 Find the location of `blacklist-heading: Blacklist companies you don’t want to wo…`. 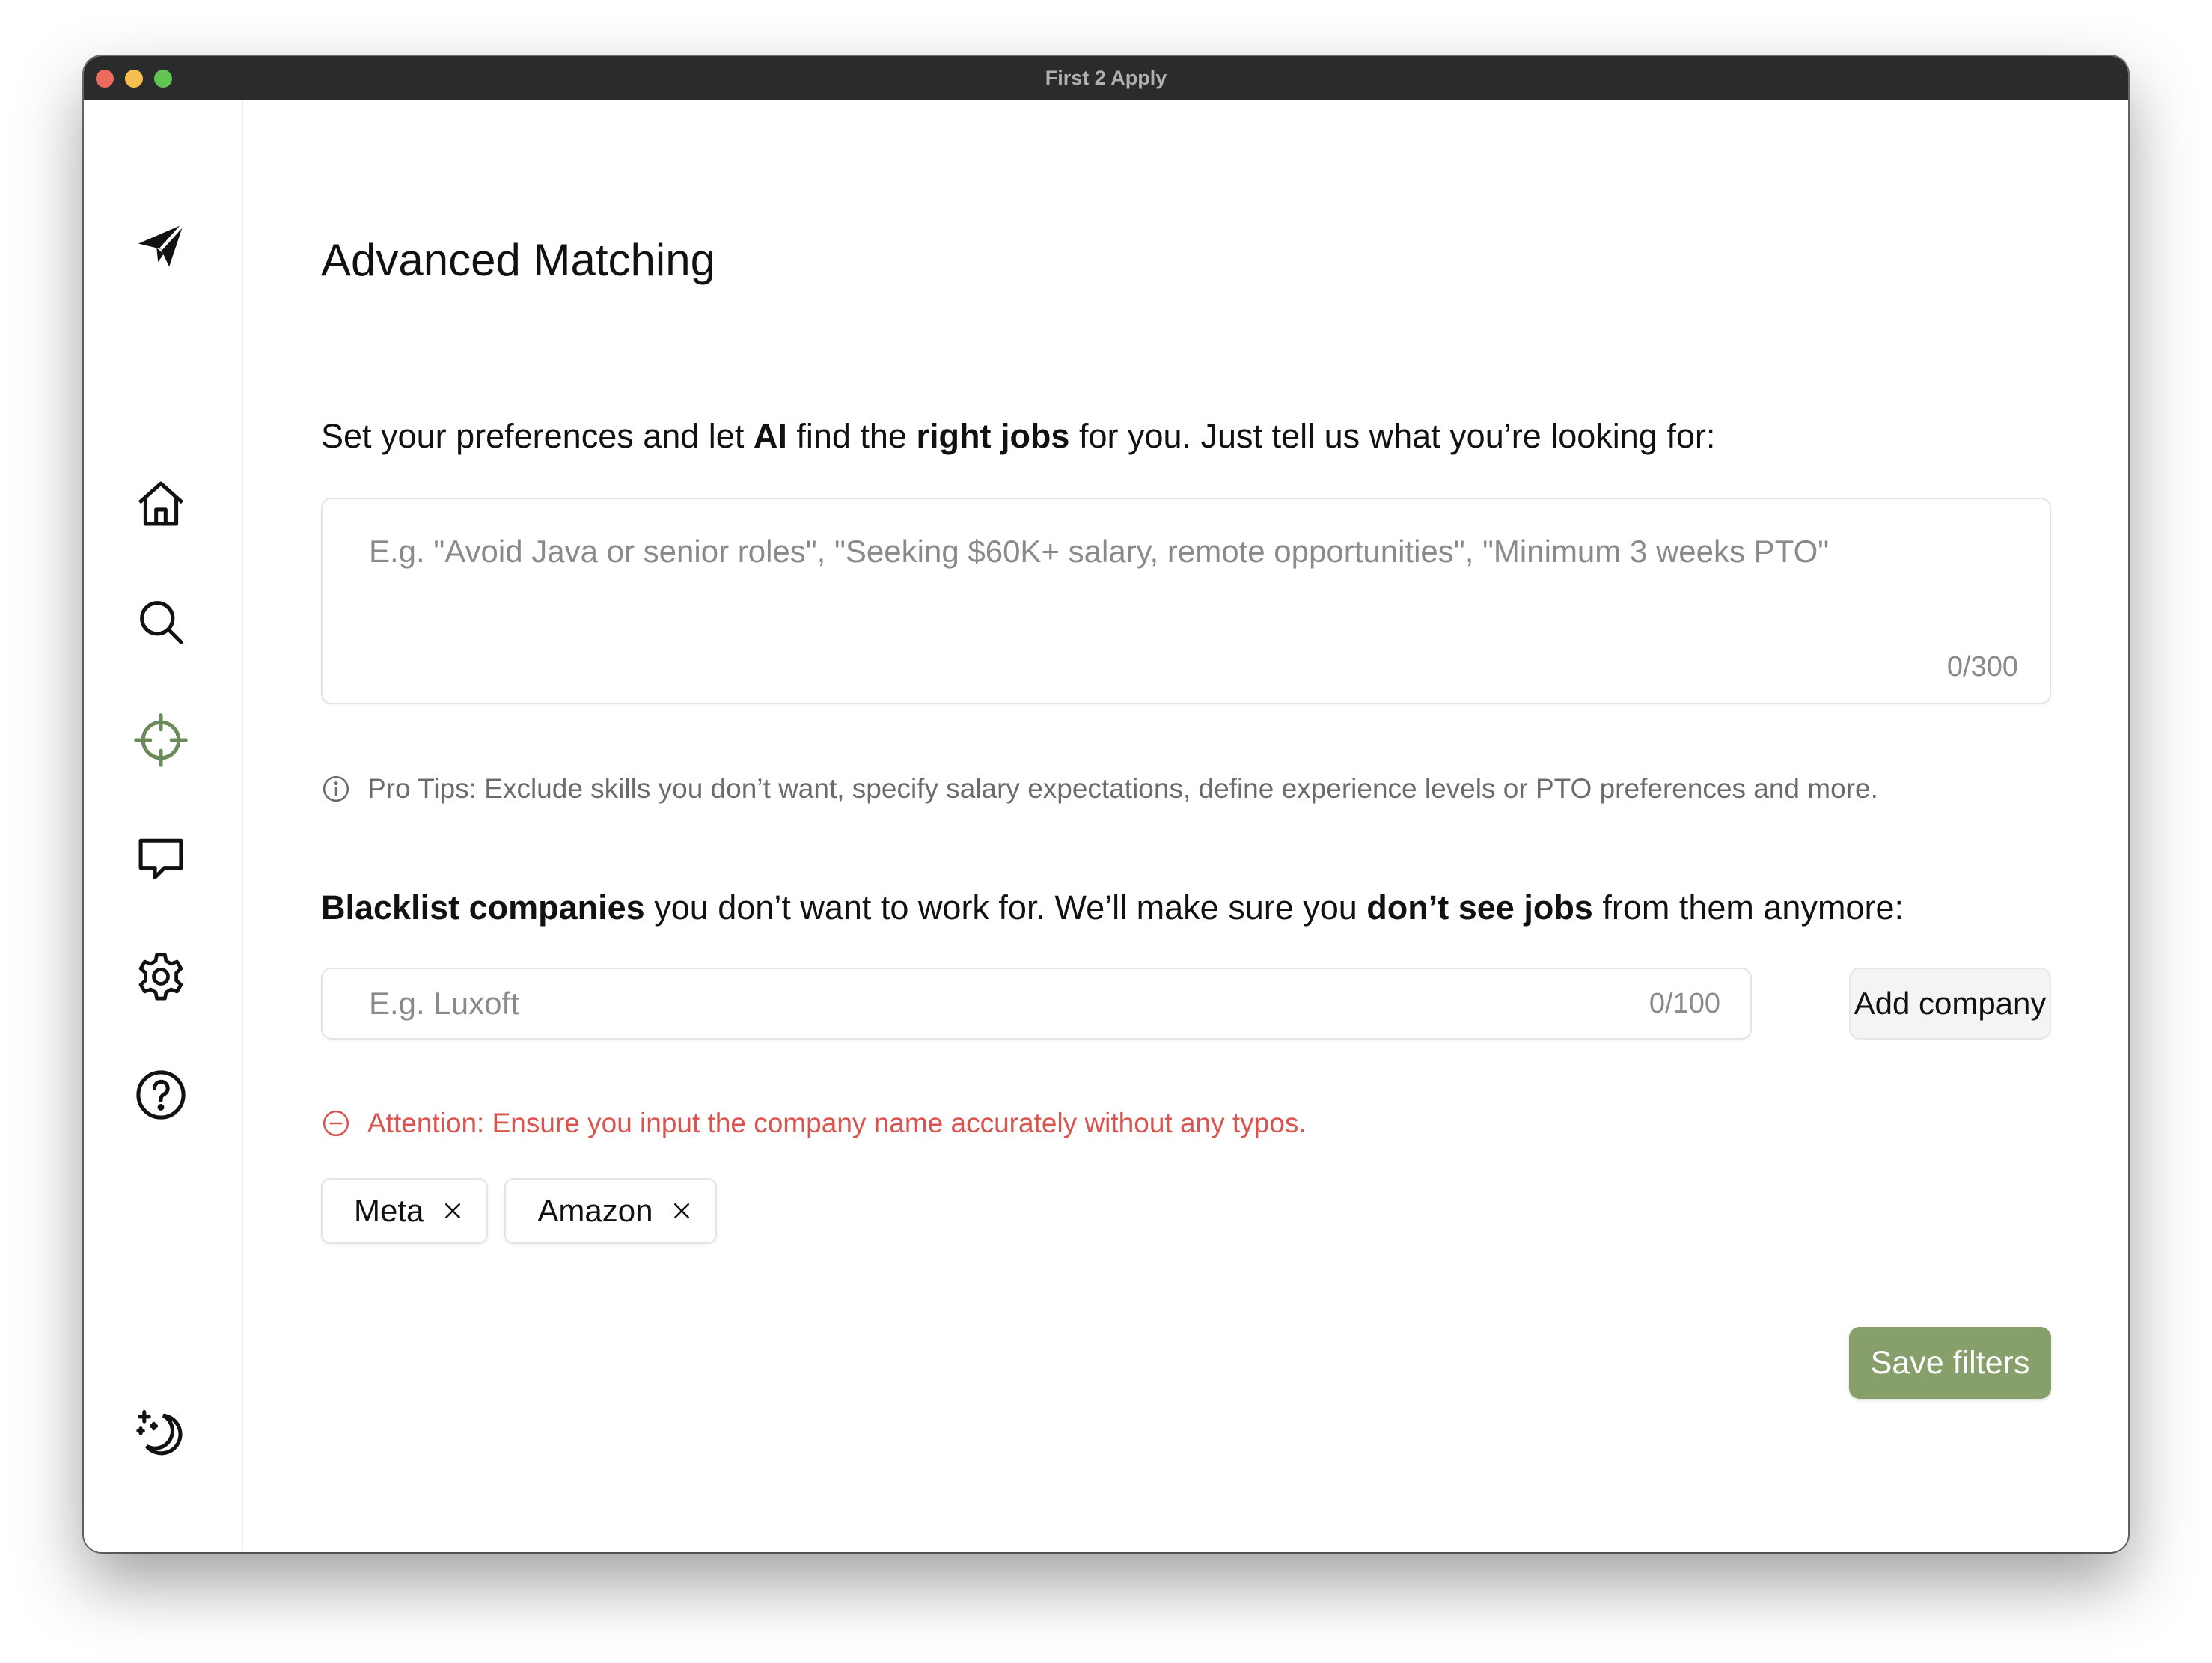

blacklist-heading: Blacklist companies you don’t want to wo… is located at coordinates (1112, 907).